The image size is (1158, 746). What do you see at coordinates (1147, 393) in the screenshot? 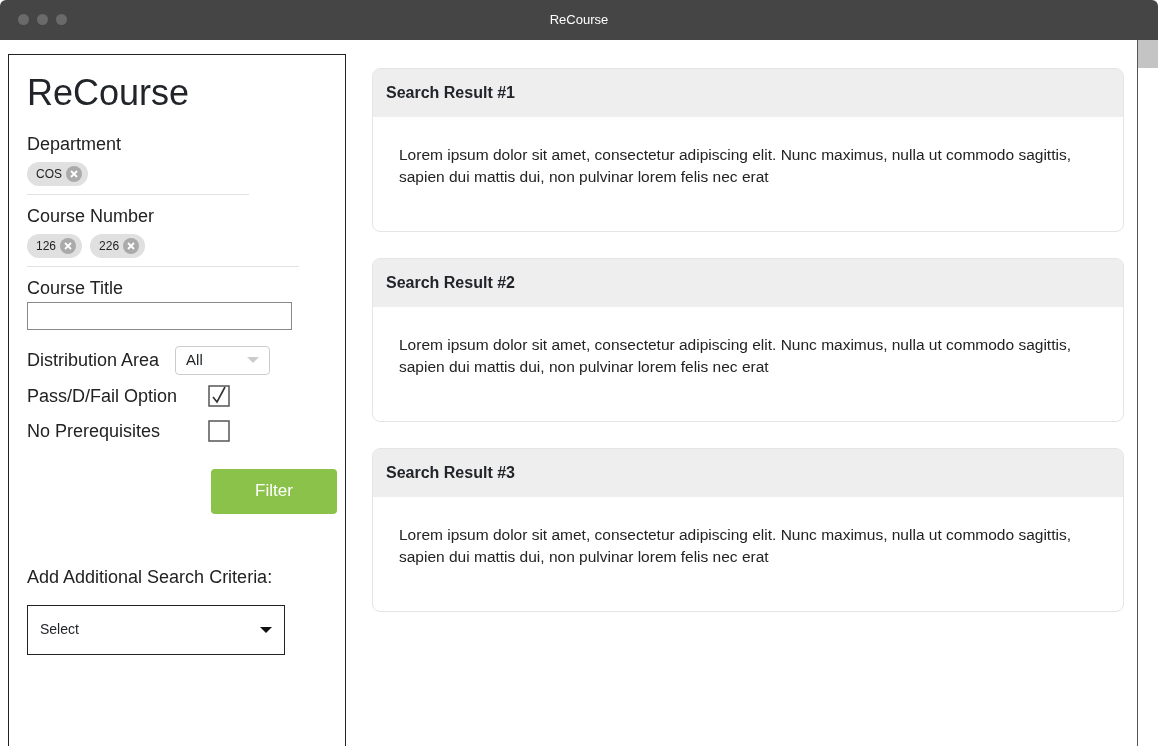
I see `scrollbar` at bounding box center [1147, 393].